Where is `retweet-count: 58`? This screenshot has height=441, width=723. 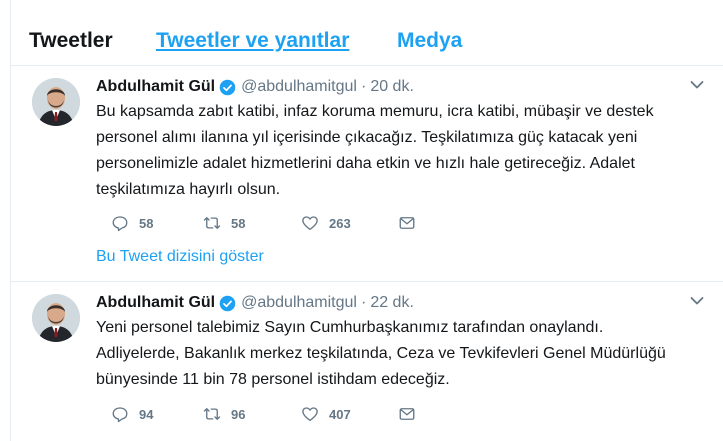
retweet-count: 58 is located at coordinates (238, 223).